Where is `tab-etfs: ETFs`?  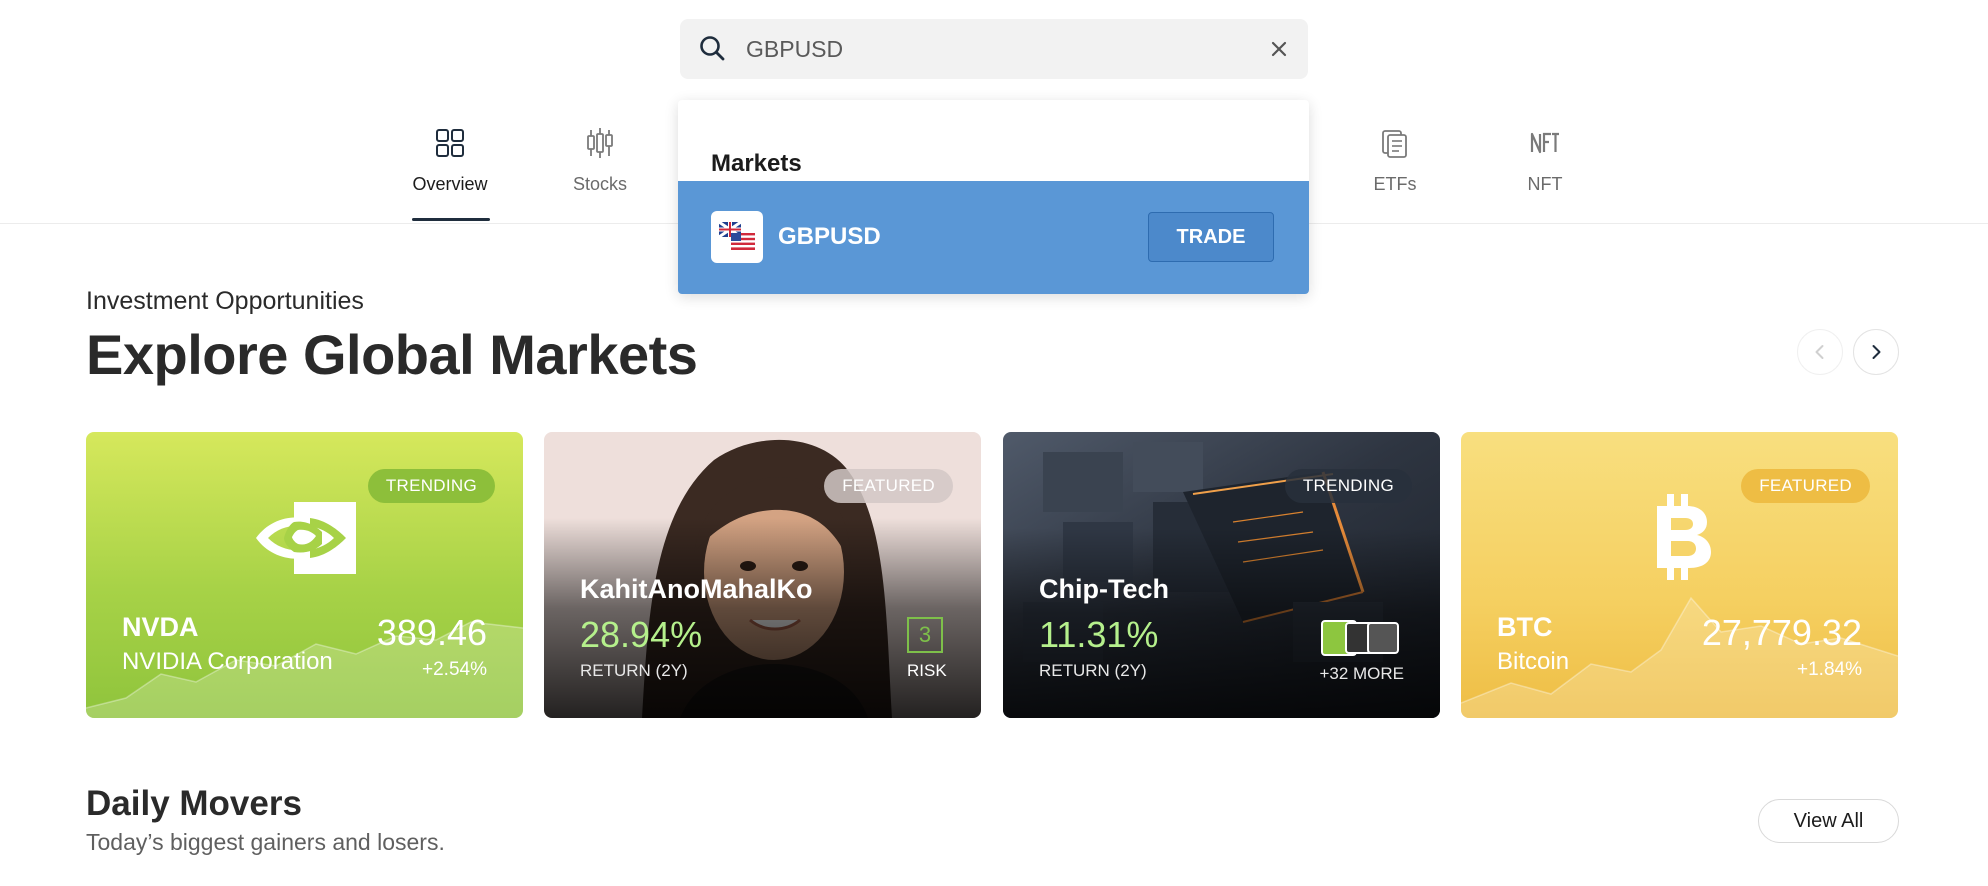 tab-etfs: ETFs is located at coordinates (1395, 160).